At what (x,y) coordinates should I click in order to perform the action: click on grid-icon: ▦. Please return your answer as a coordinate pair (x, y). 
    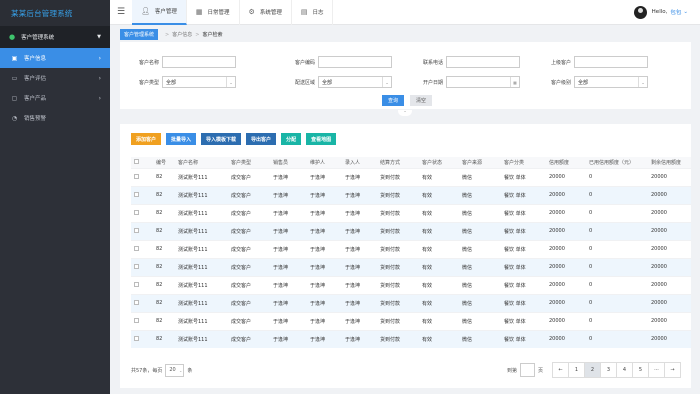
    Looking at the image, I should click on (199, 12).